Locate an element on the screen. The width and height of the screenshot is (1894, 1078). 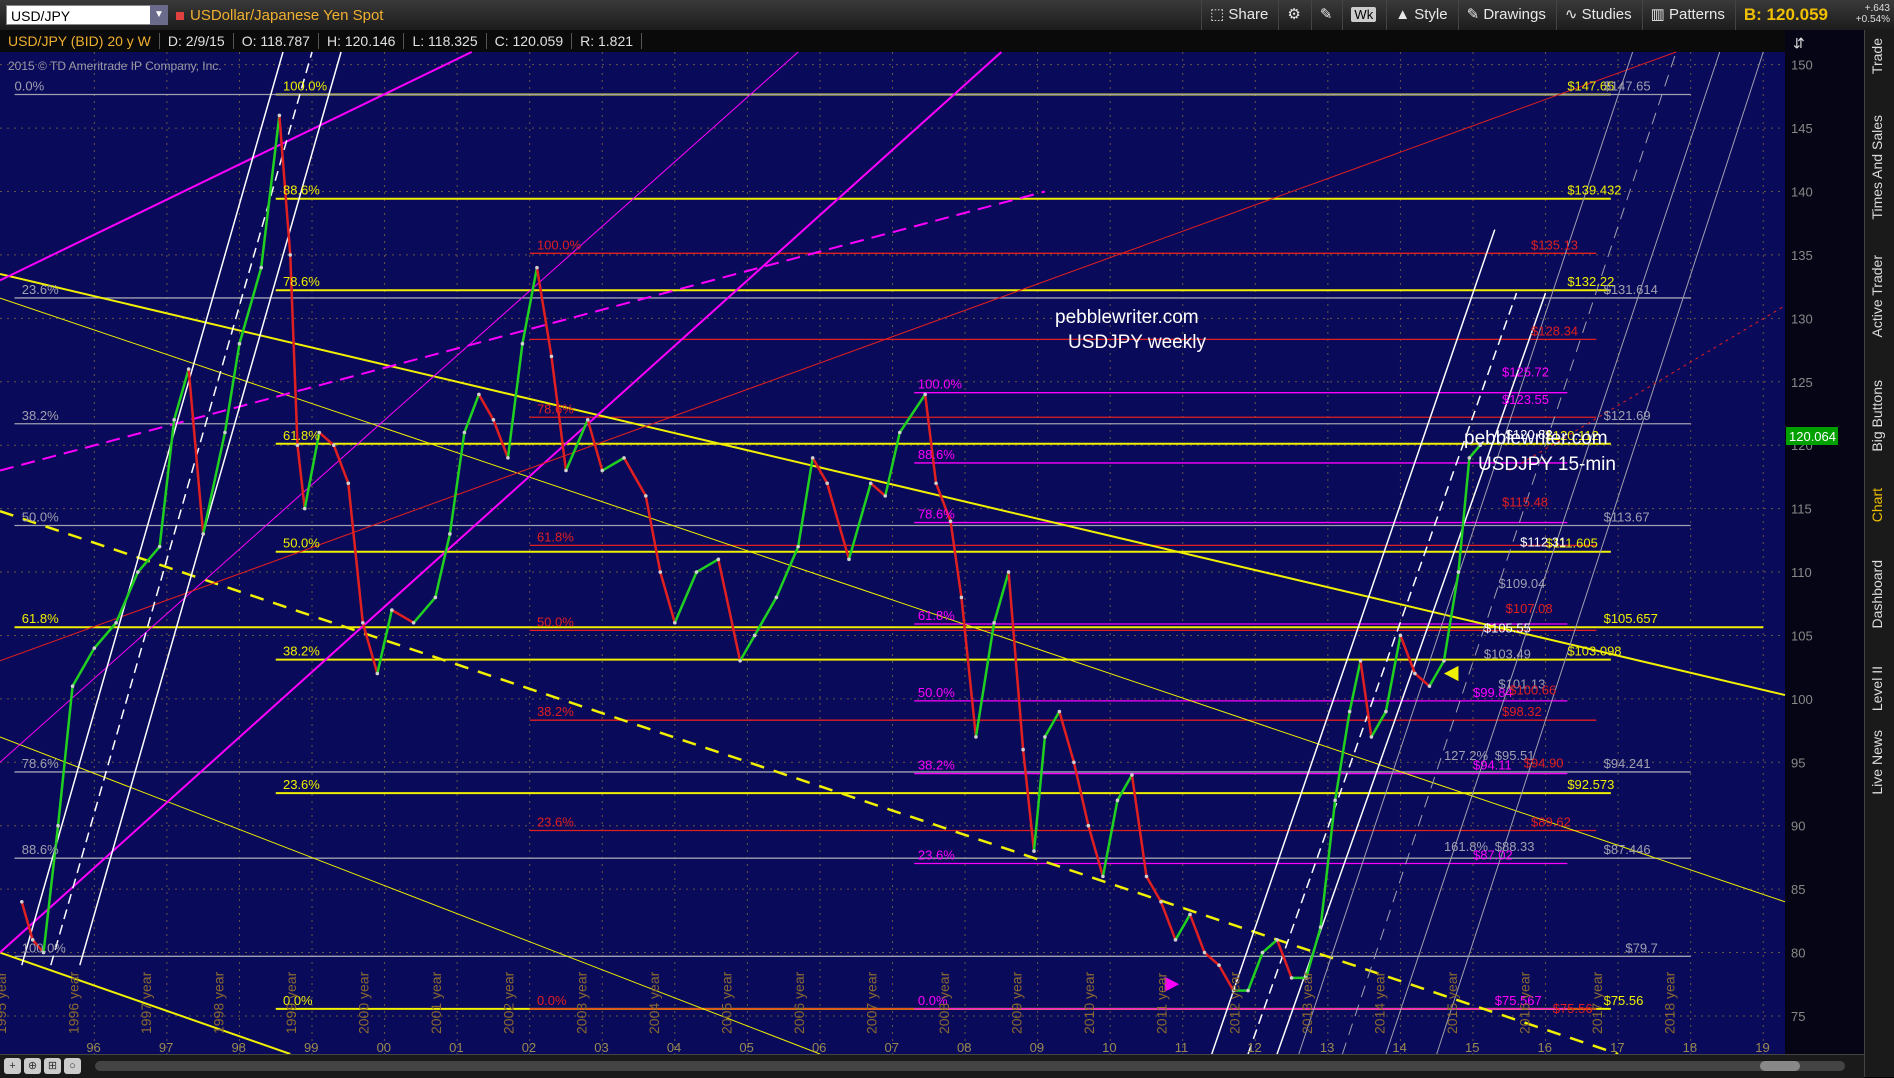
tab-level-ii: Level II is located at coordinates (1877, 688).